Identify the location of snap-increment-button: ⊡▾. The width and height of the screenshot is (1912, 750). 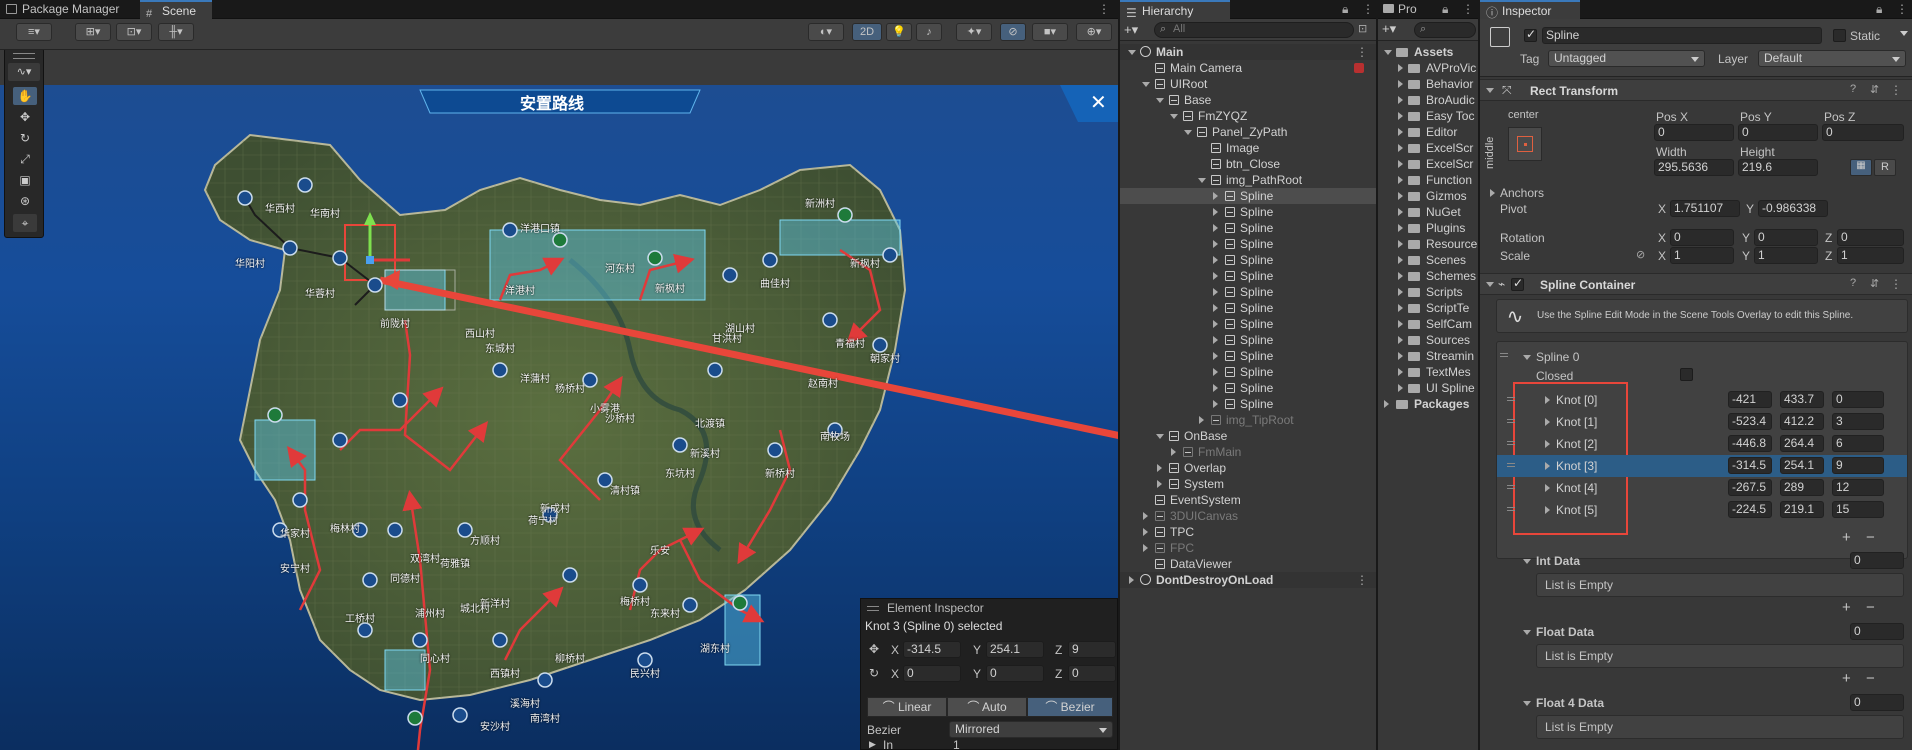
(134, 32).